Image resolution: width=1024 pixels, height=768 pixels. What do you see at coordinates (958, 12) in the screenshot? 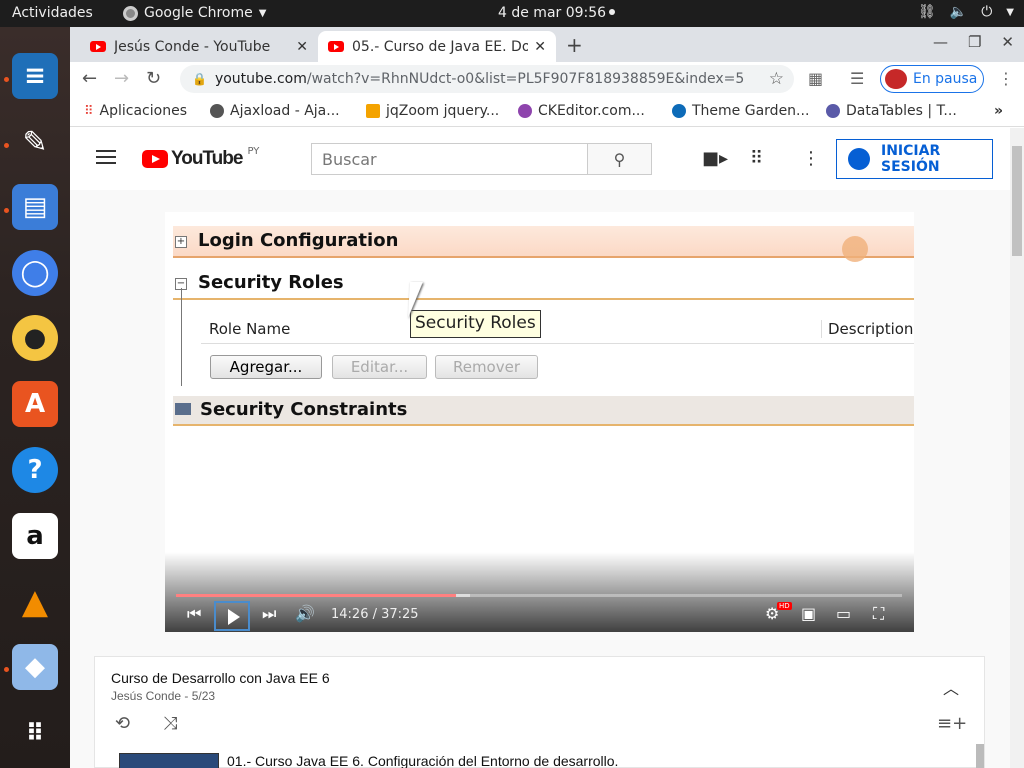
I see `volume-icon: 🔈` at bounding box center [958, 12].